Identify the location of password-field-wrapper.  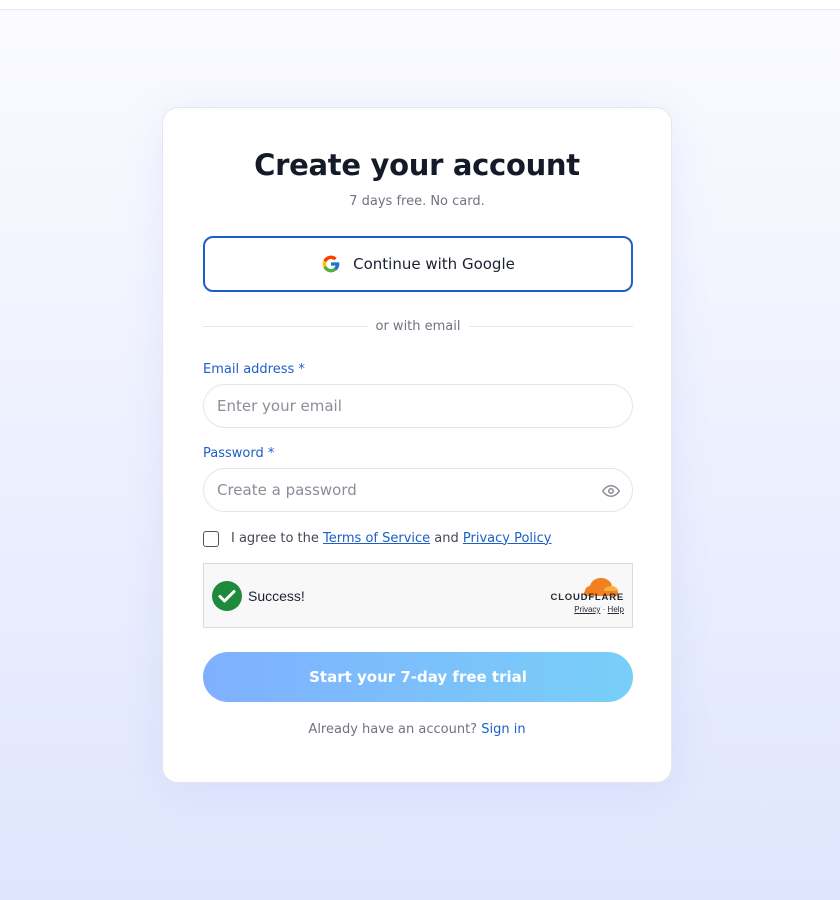
(418, 490).